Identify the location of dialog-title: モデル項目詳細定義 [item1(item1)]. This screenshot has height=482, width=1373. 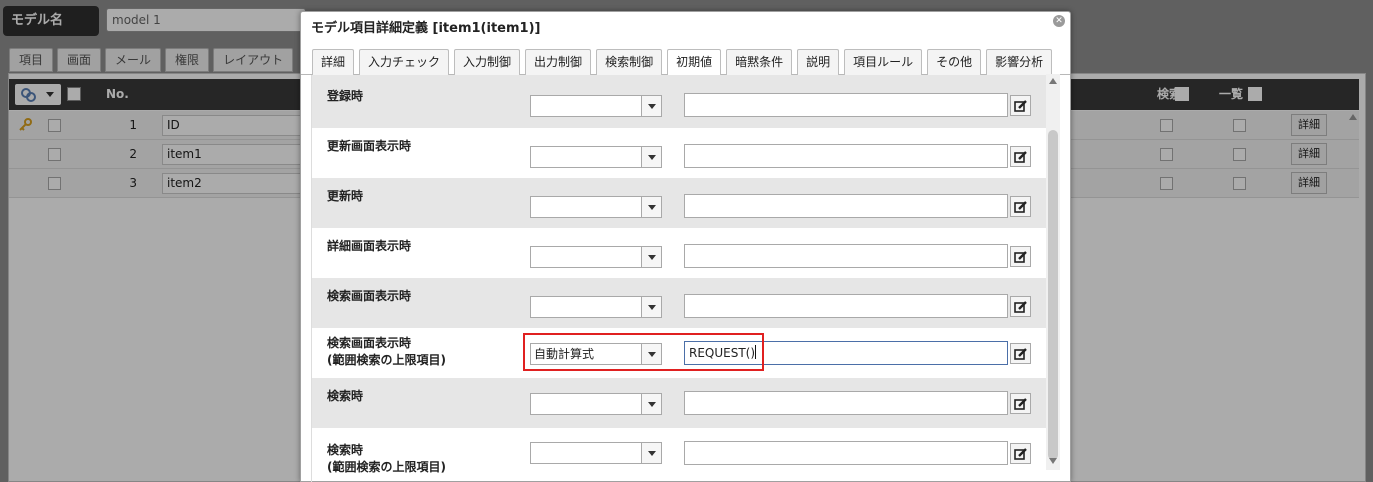
(426, 28).